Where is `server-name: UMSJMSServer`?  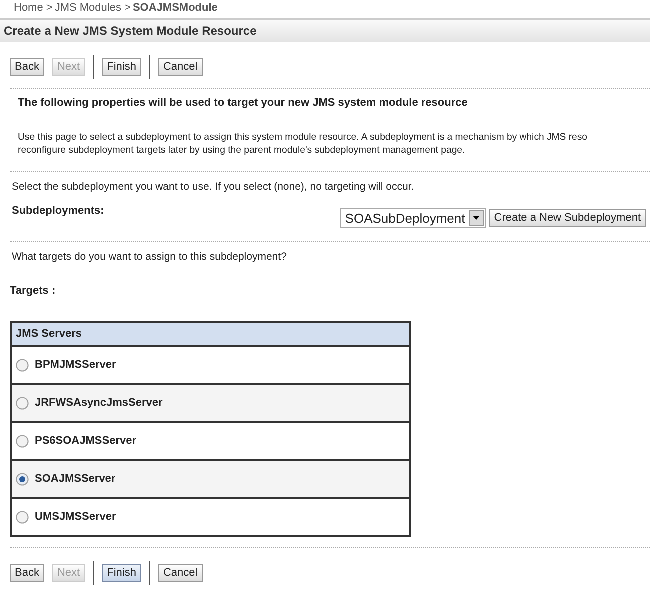
server-name: UMSJMSServer is located at coordinates (75, 517).